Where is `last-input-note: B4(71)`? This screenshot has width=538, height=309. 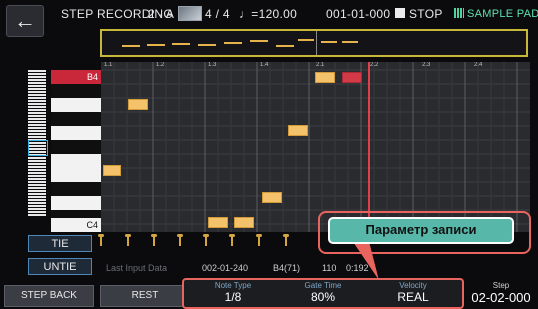
last-input-note: B4(71) is located at coordinates (287, 268).